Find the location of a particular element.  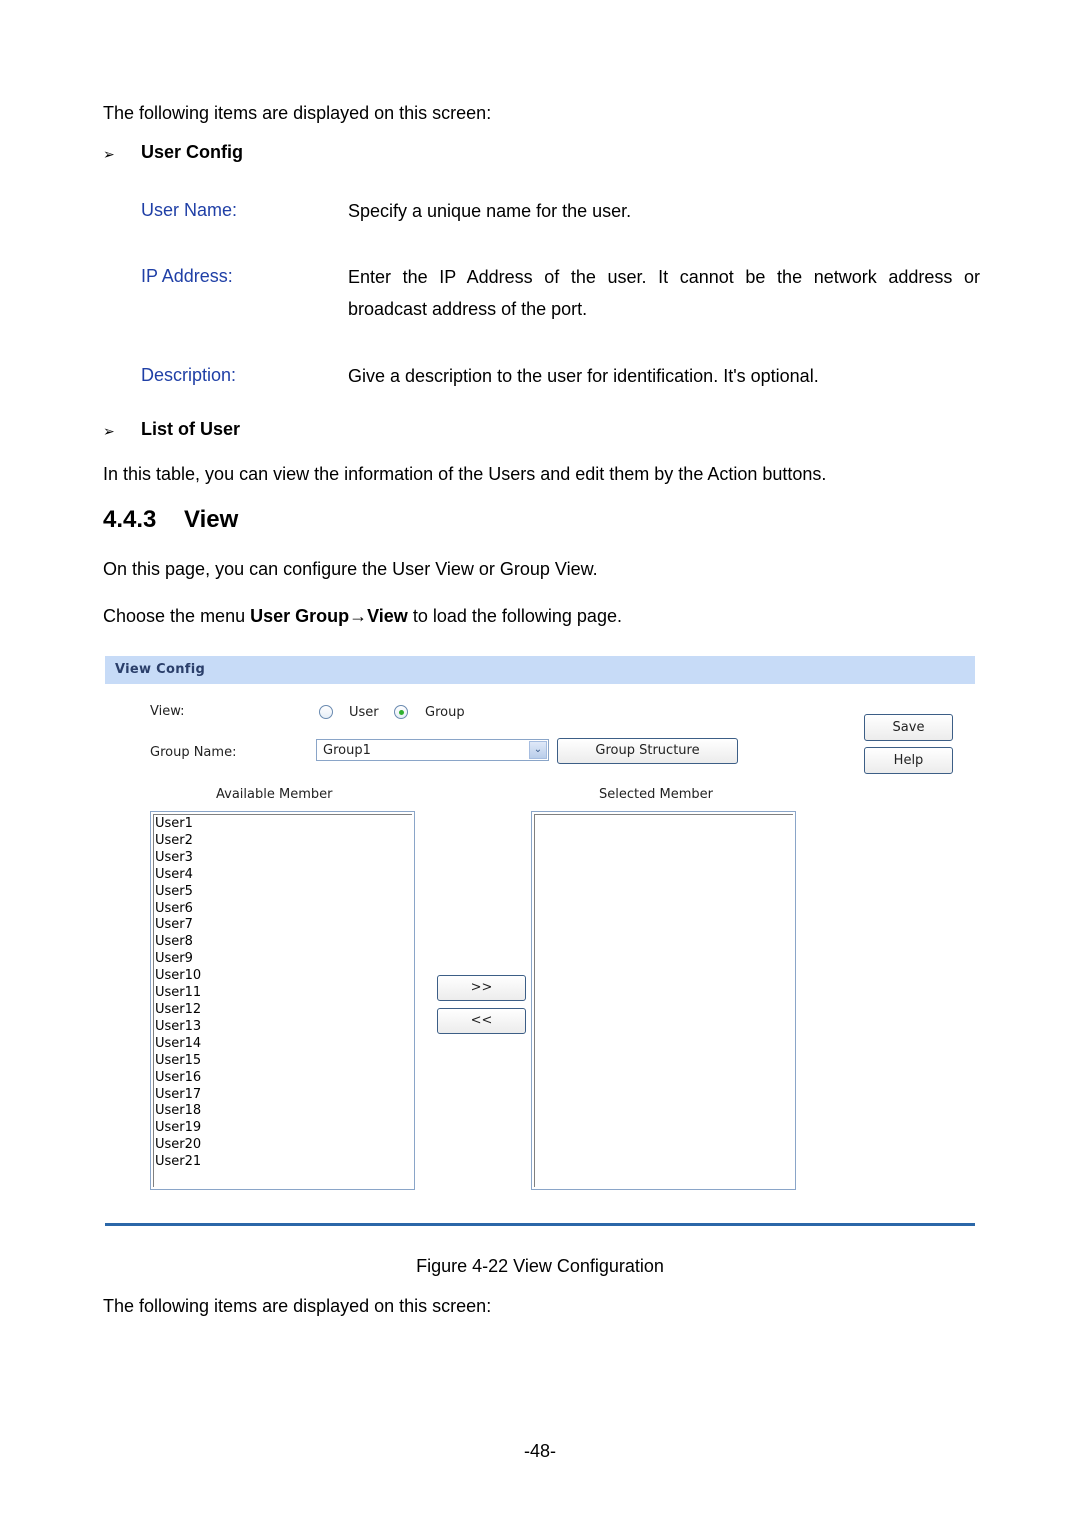

list-item: User3 is located at coordinates (178, 858).